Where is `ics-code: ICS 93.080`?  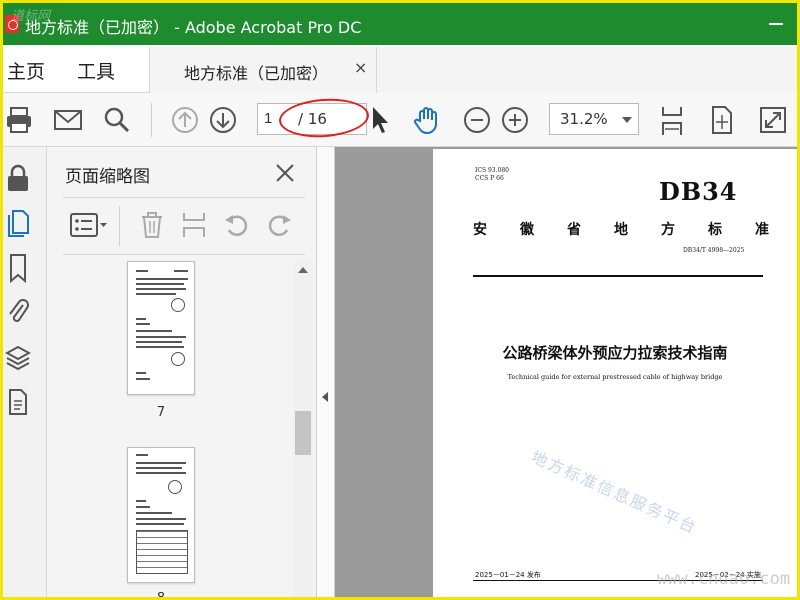 ics-code: ICS 93.080 is located at coordinates (492, 170).